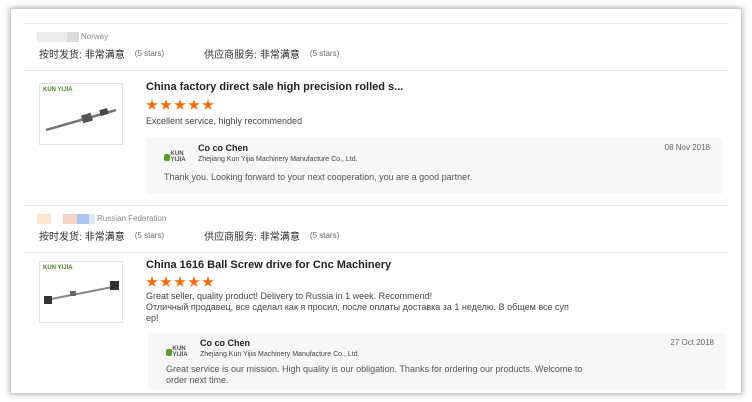 The width and height of the screenshot is (752, 402). I want to click on country-name: Russian Federation, so click(132, 218).